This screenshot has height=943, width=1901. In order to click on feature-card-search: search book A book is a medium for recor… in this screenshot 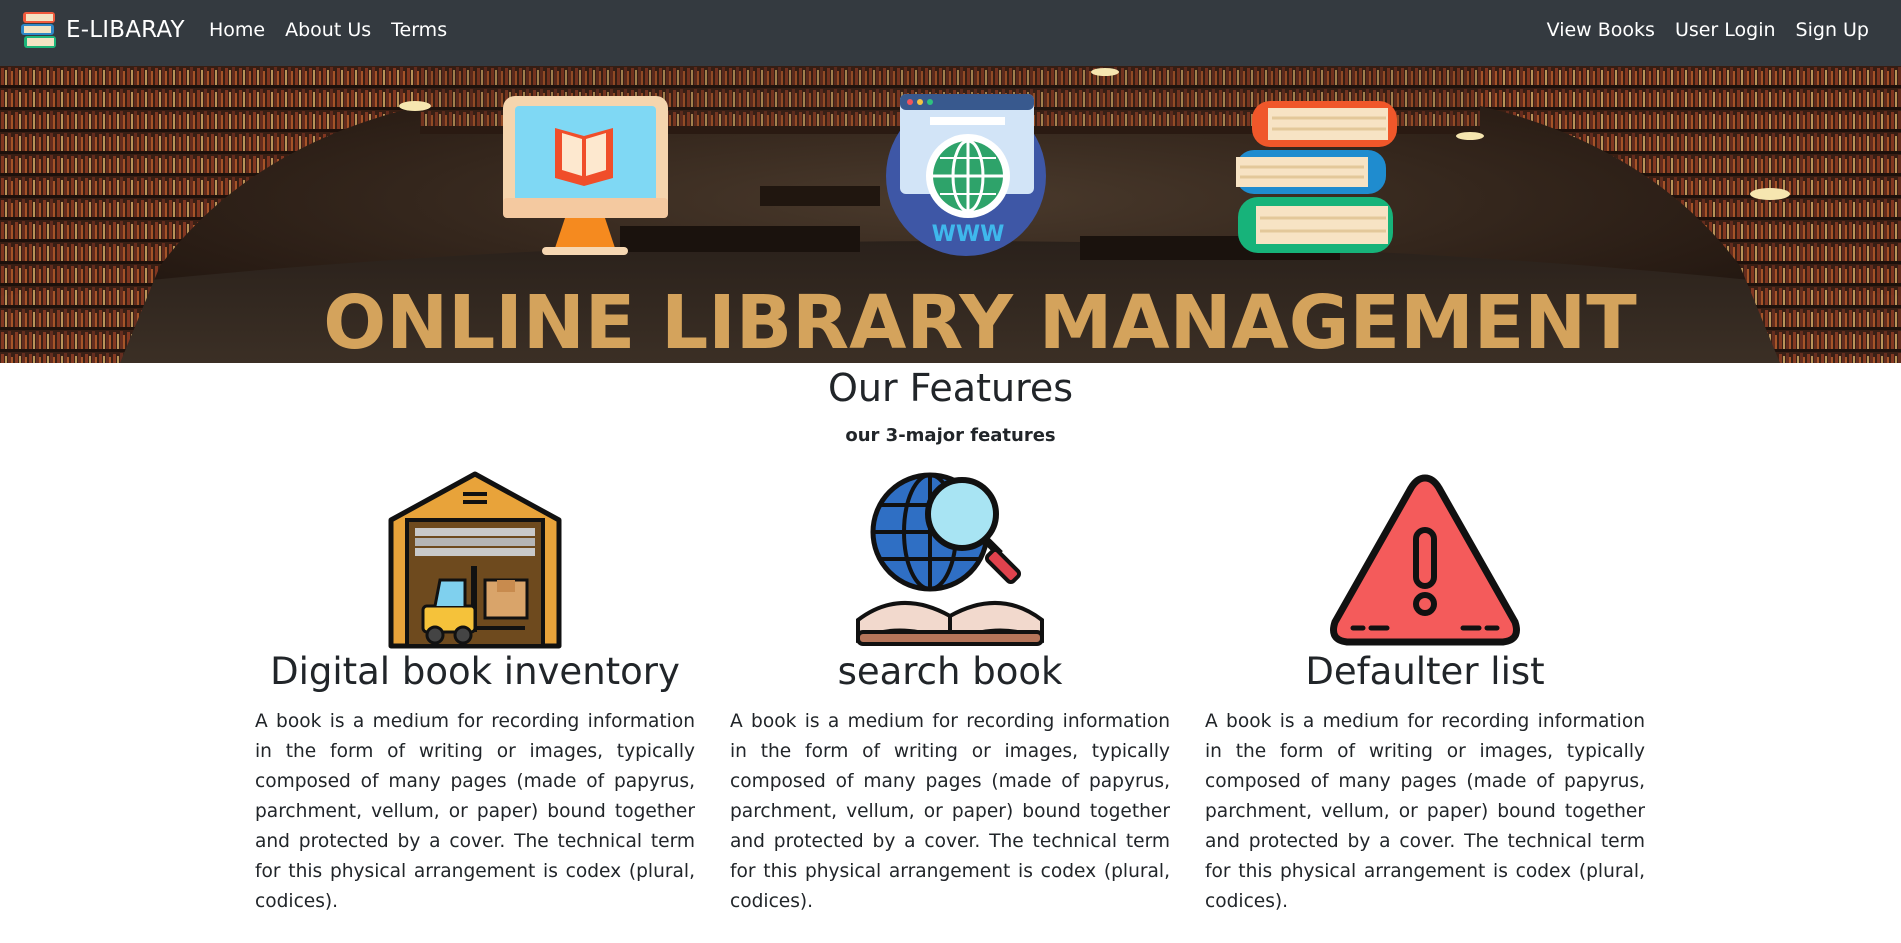, I will do `click(950, 693)`.